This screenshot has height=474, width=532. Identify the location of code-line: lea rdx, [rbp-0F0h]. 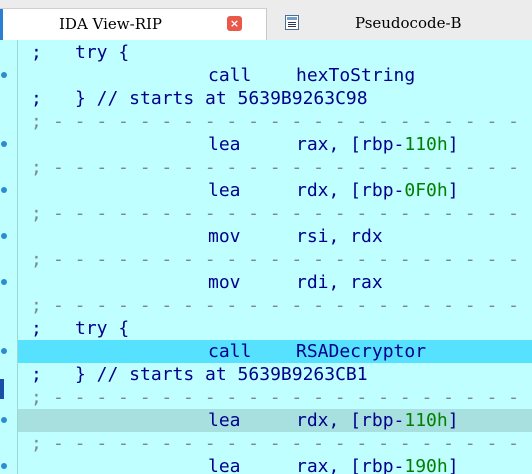
(275, 190).